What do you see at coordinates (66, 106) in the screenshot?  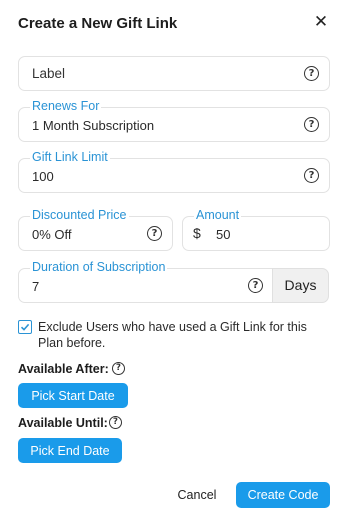 I see `renews-for-label: Renews For` at bounding box center [66, 106].